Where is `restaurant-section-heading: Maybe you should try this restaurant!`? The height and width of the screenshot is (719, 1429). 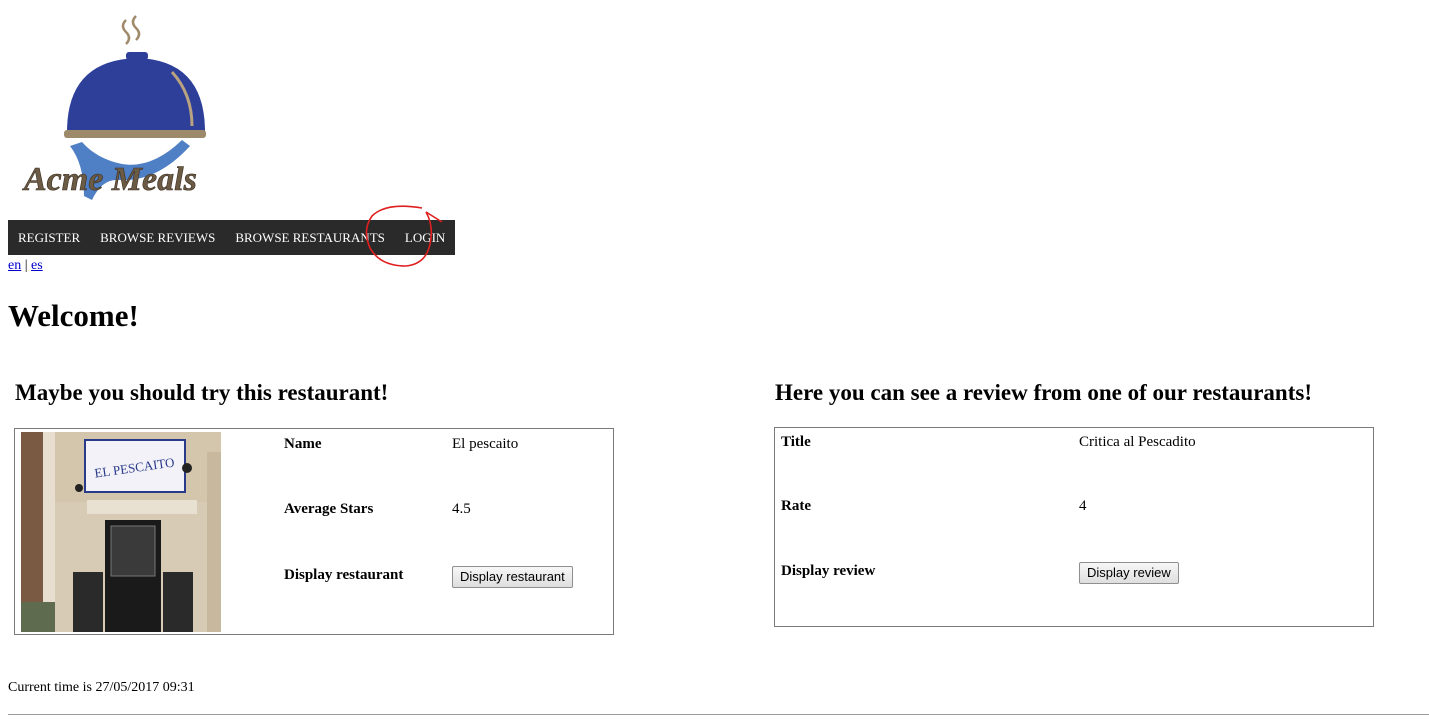 restaurant-section-heading: Maybe you should try this restaurant! is located at coordinates (202, 392).